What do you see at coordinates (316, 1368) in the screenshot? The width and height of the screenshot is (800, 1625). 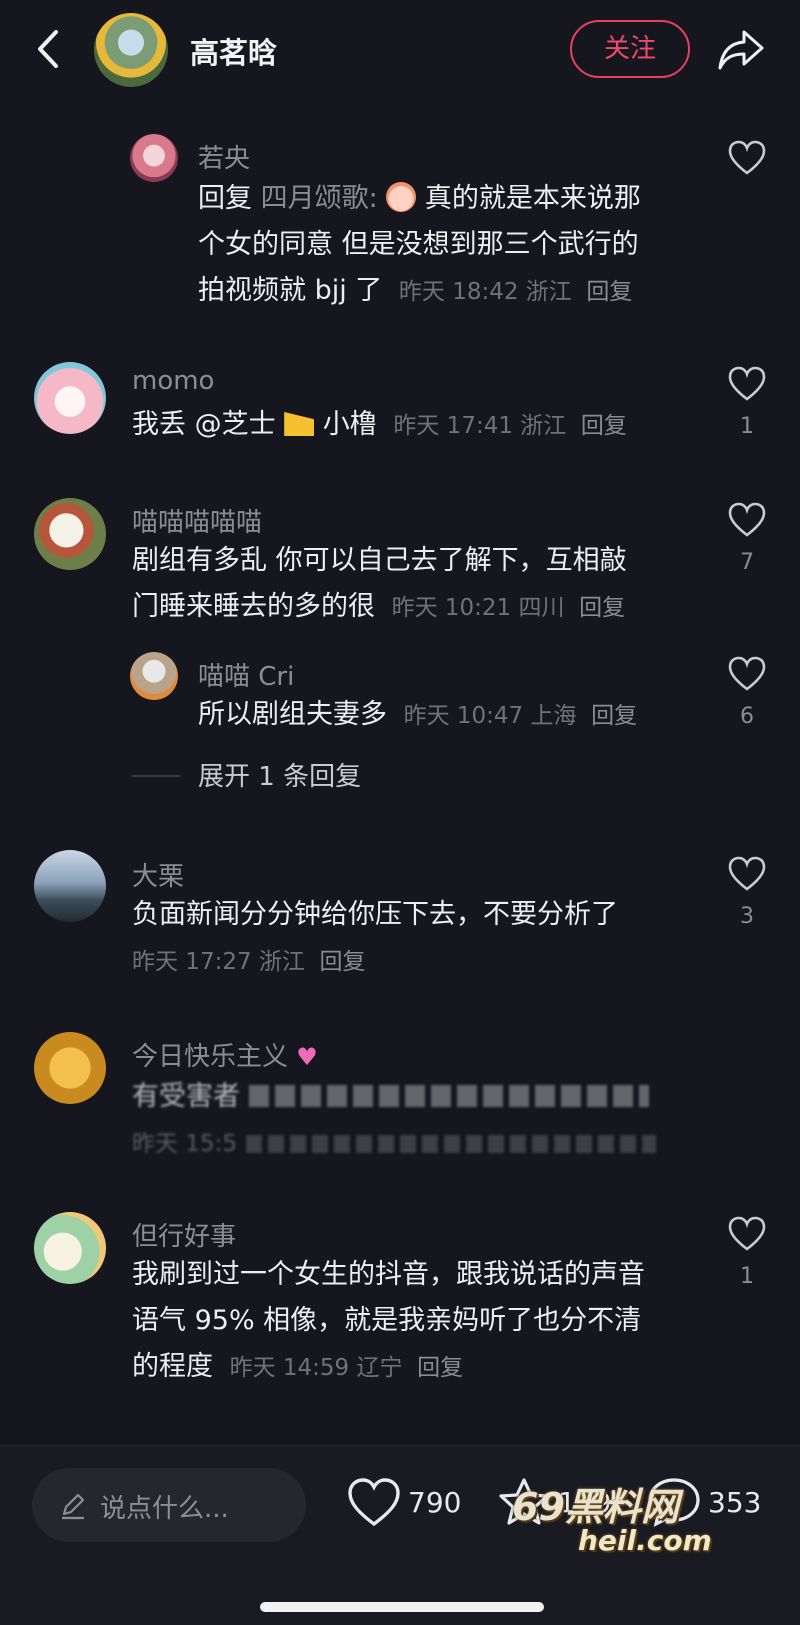 I see `comment-meta: 昨天 14:59 辽宁` at bounding box center [316, 1368].